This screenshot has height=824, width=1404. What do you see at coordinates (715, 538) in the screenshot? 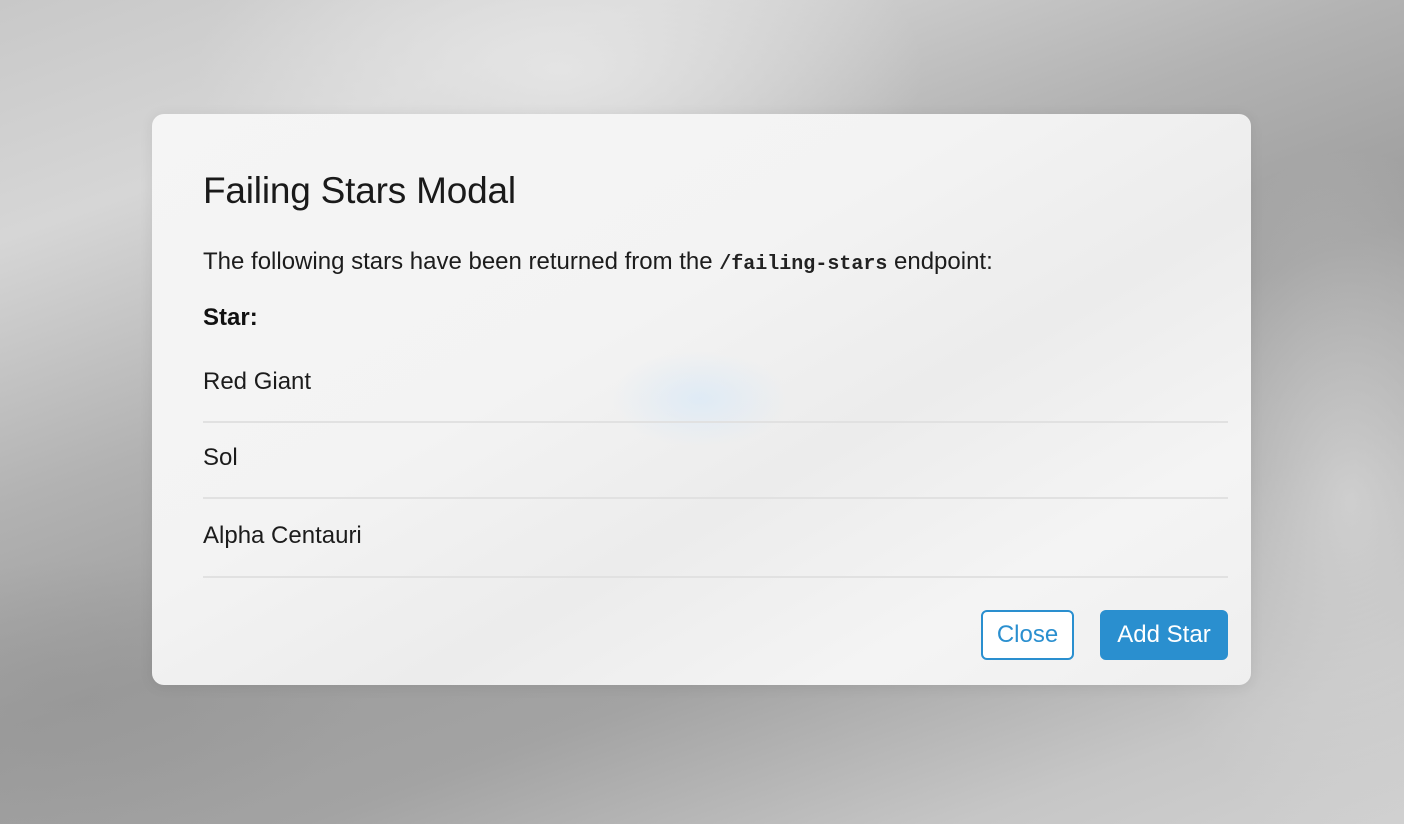
I see `list-item: Alpha Centauri` at bounding box center [715, 538].